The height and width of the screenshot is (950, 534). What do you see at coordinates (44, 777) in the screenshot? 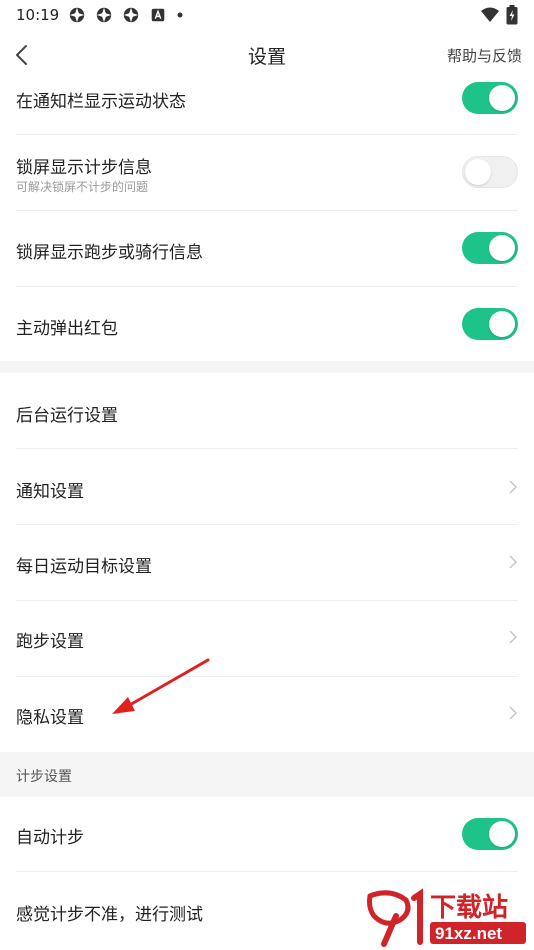
I see `section-title: 计步设置` at bounding box center [44, 777].